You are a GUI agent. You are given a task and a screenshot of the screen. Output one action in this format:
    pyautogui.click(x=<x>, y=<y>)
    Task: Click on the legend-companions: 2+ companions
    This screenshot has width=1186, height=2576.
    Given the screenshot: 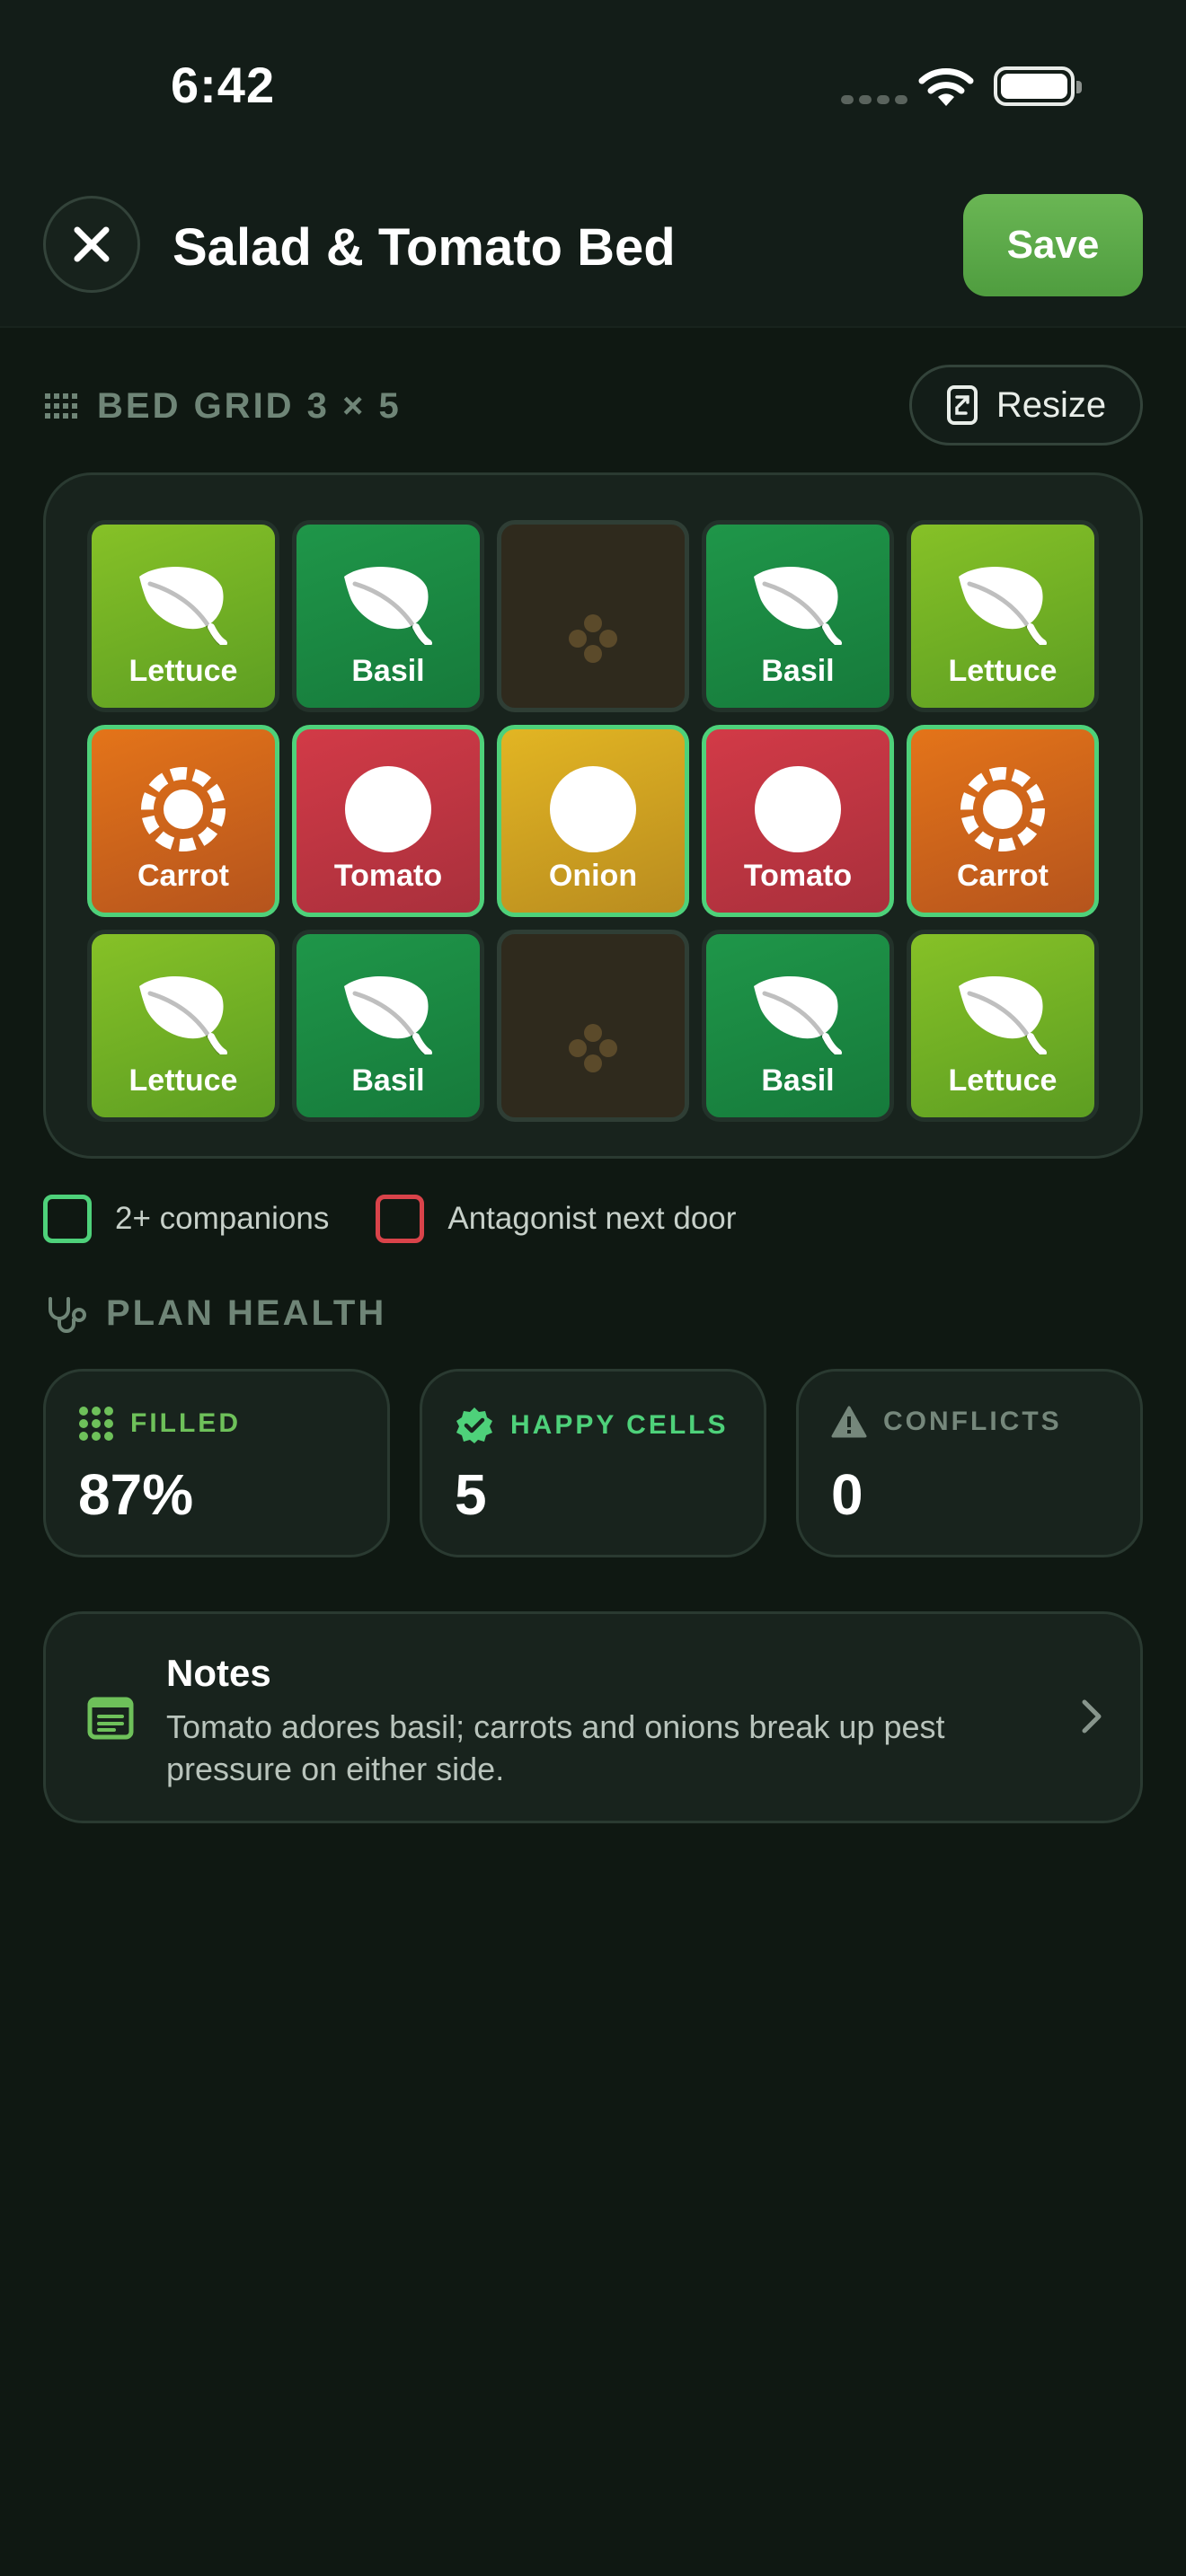 What is the action you would take?
    pyautogui.click(x=186, y=1219)
    